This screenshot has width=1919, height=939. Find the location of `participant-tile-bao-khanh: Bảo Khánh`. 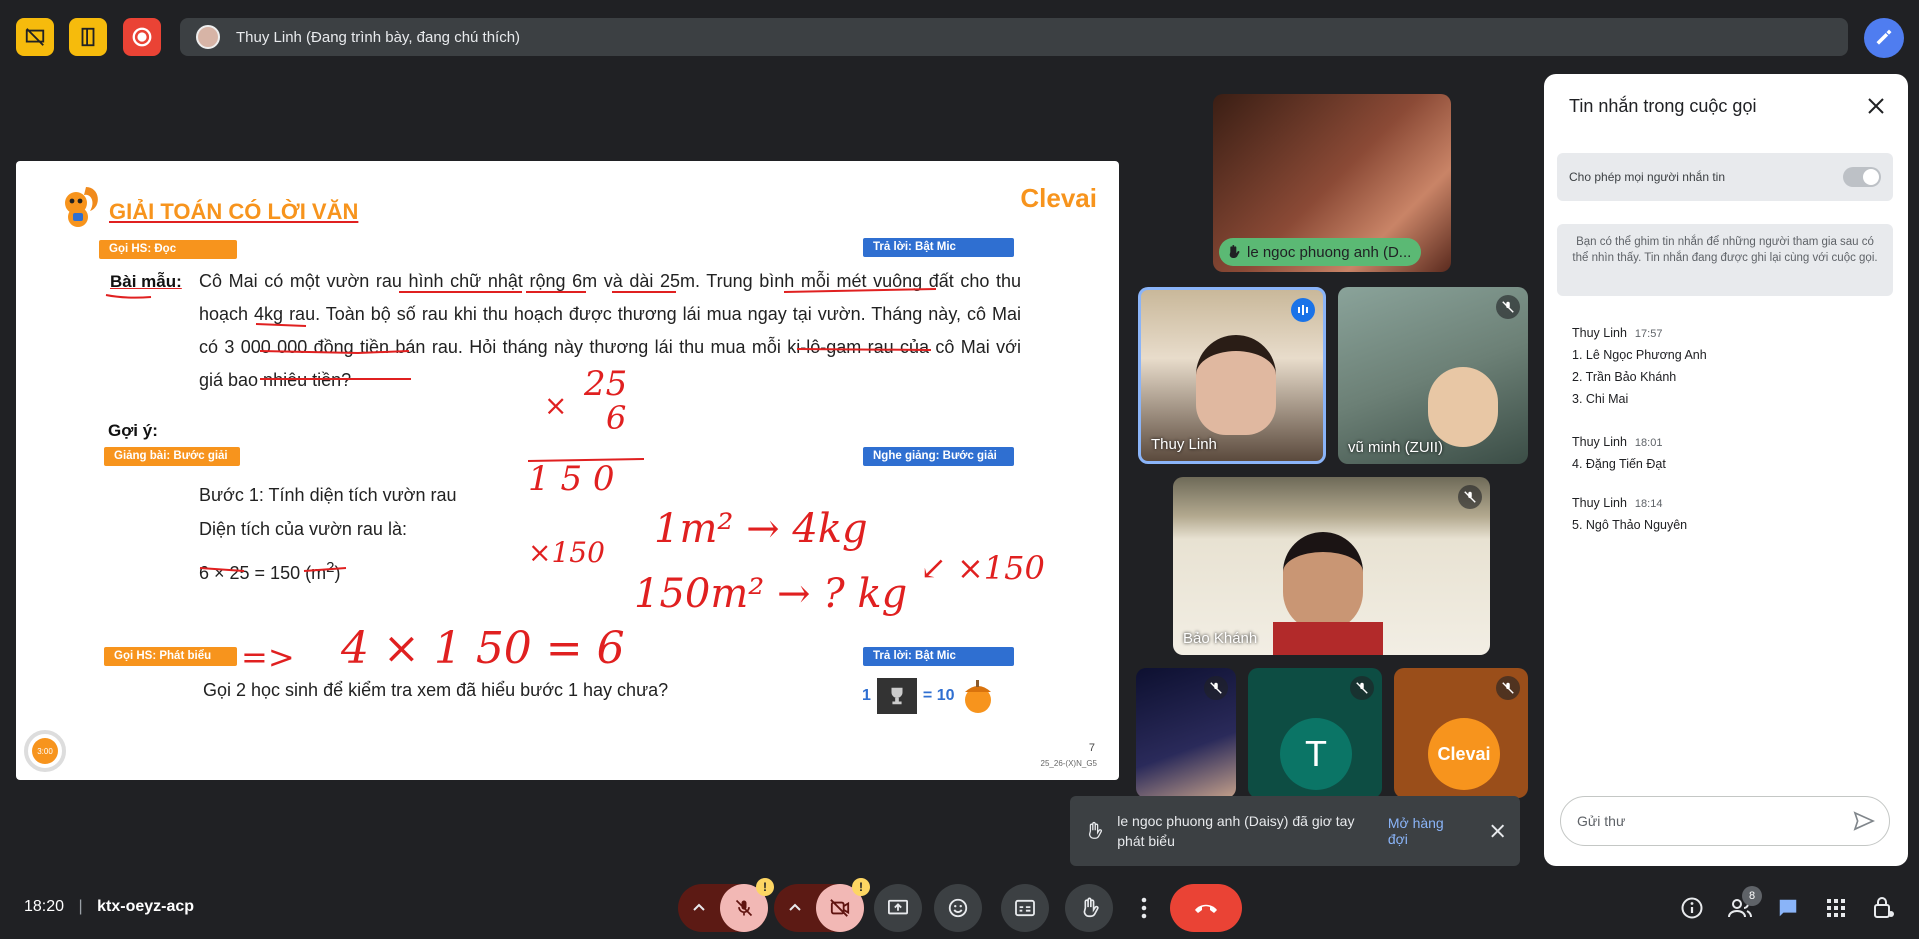

participant-tile-bao-khanh: Bảo Khánh is located at coordinates (1331, 566).